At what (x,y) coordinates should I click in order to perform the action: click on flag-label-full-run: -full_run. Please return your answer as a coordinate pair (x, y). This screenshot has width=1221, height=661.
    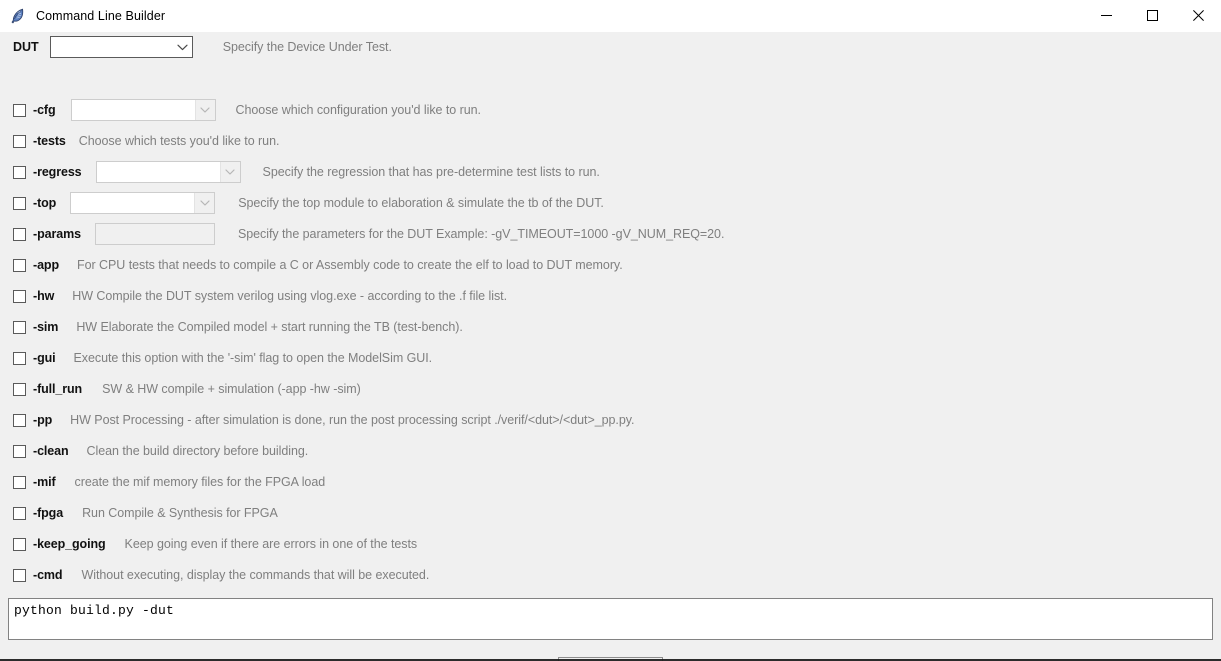
    Looking at the image, I should click on (58, 389).